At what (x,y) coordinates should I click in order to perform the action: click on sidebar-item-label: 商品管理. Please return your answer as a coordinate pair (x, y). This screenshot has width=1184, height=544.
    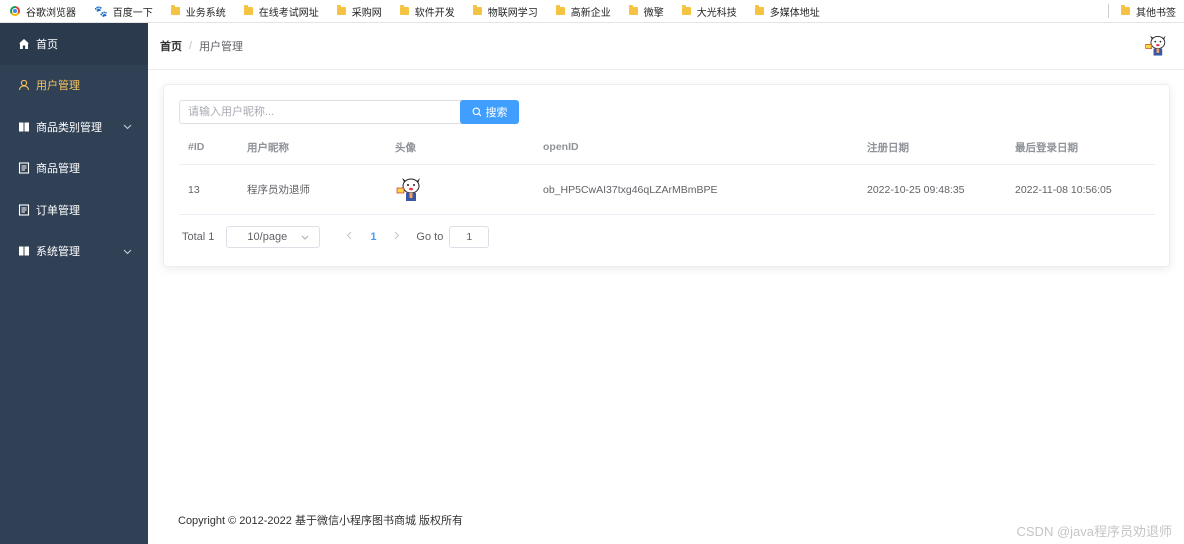
    Looking at the image, I should click on (58, 169).